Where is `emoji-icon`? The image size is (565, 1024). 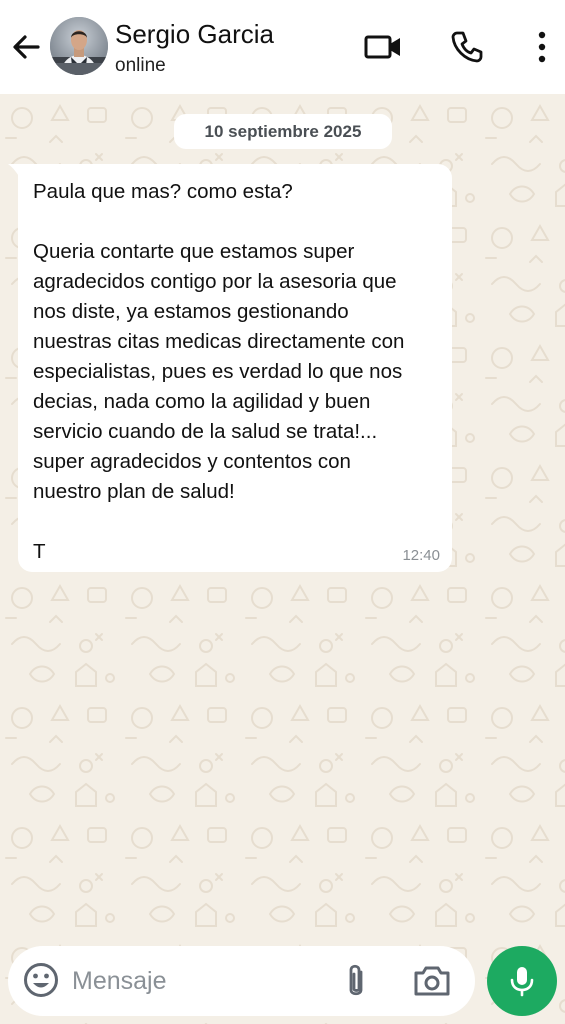
emoji-icon is located at coordinates (41, 980).